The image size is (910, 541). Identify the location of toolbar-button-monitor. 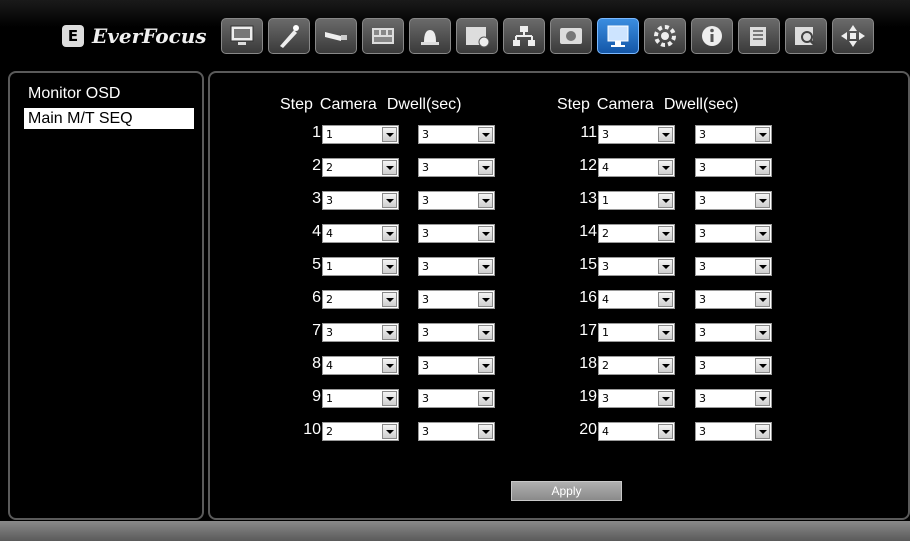
(242, 36).